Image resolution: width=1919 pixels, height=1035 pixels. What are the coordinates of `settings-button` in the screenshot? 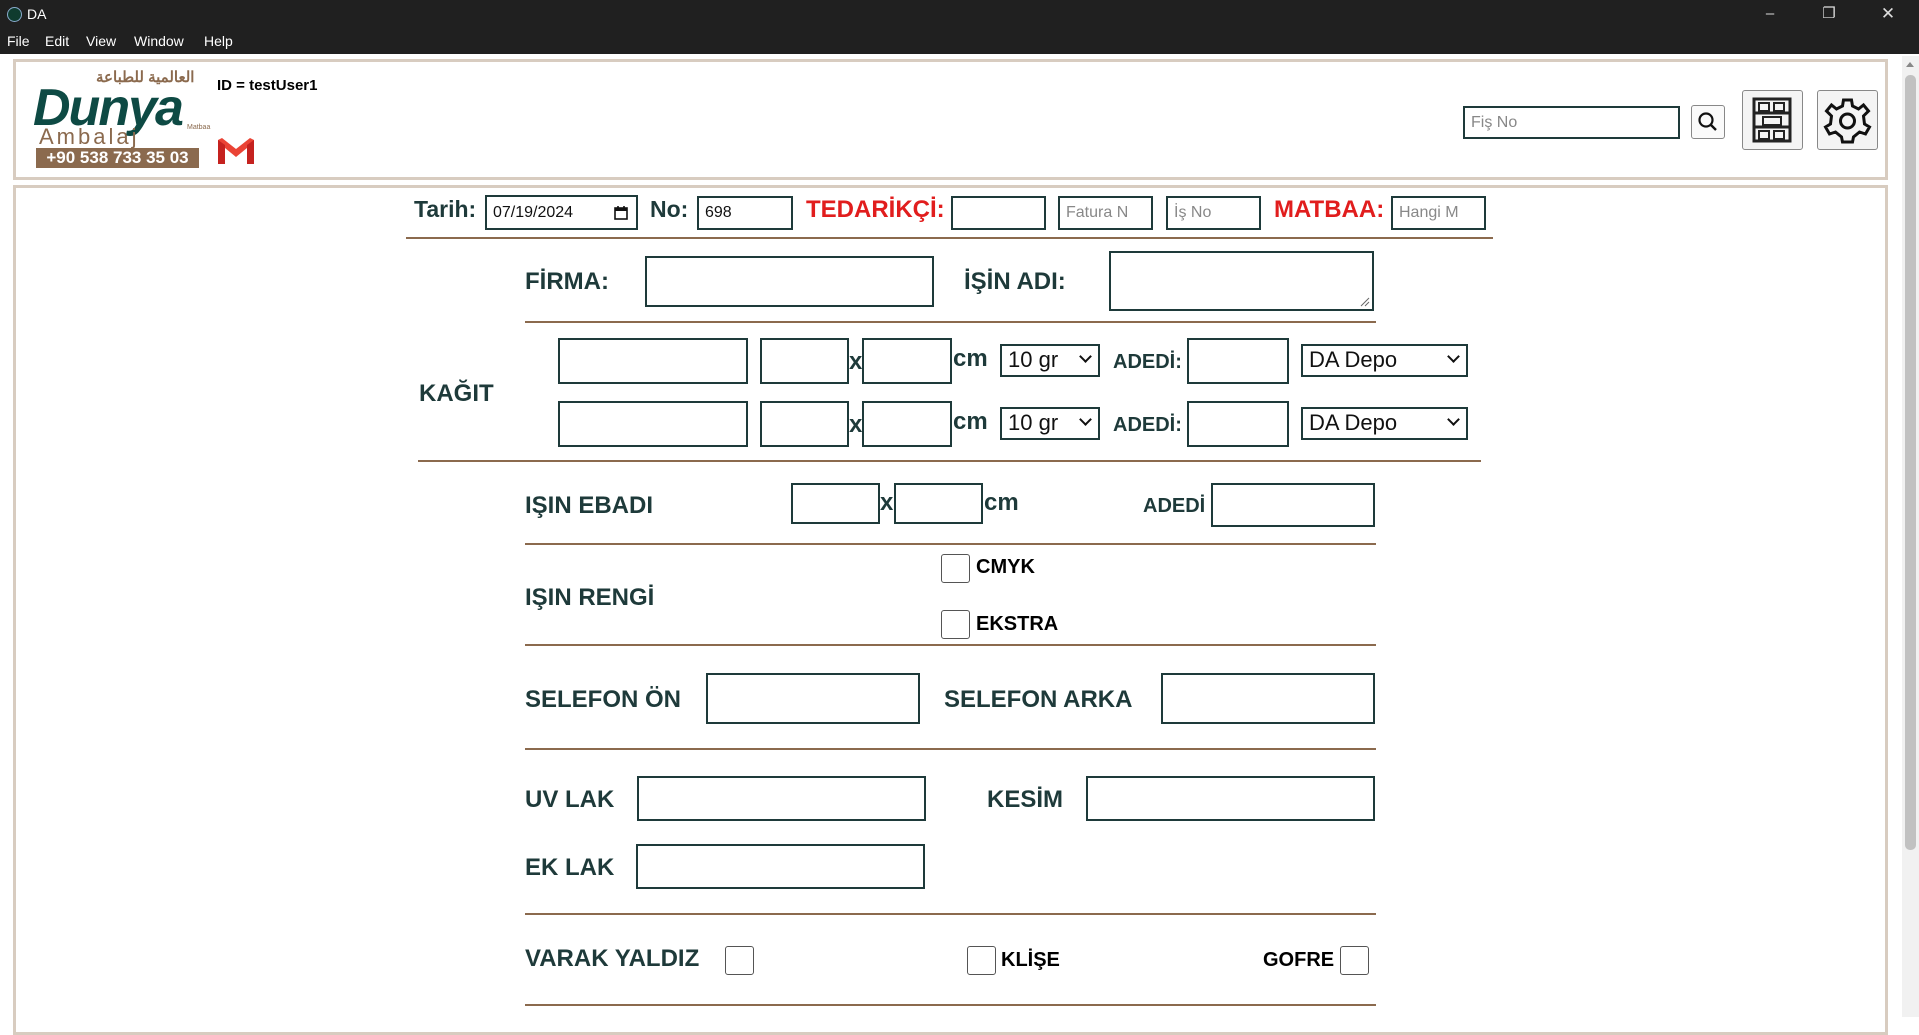 It's located at (1847, 120).